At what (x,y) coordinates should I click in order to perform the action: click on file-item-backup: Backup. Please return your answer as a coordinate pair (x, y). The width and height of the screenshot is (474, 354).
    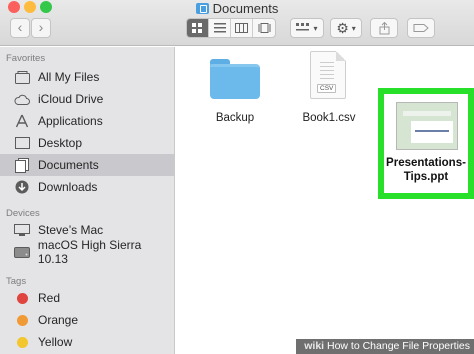
    Looking at the image, I should click on (235, 92).